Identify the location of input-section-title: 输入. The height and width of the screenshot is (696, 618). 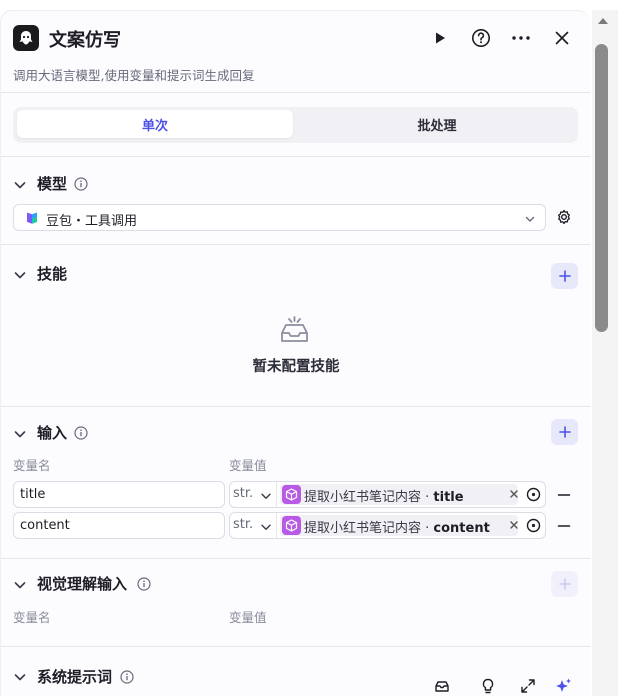
(52, 433).